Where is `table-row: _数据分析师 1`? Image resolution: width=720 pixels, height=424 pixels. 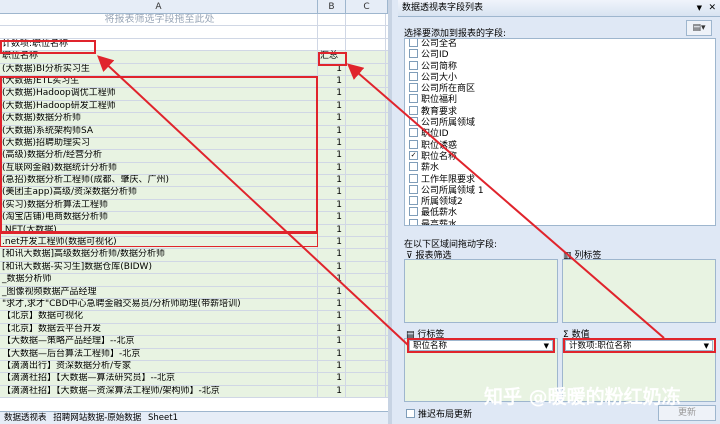
table-row: _数据分析师 1 is located at coordinates (196, 280).